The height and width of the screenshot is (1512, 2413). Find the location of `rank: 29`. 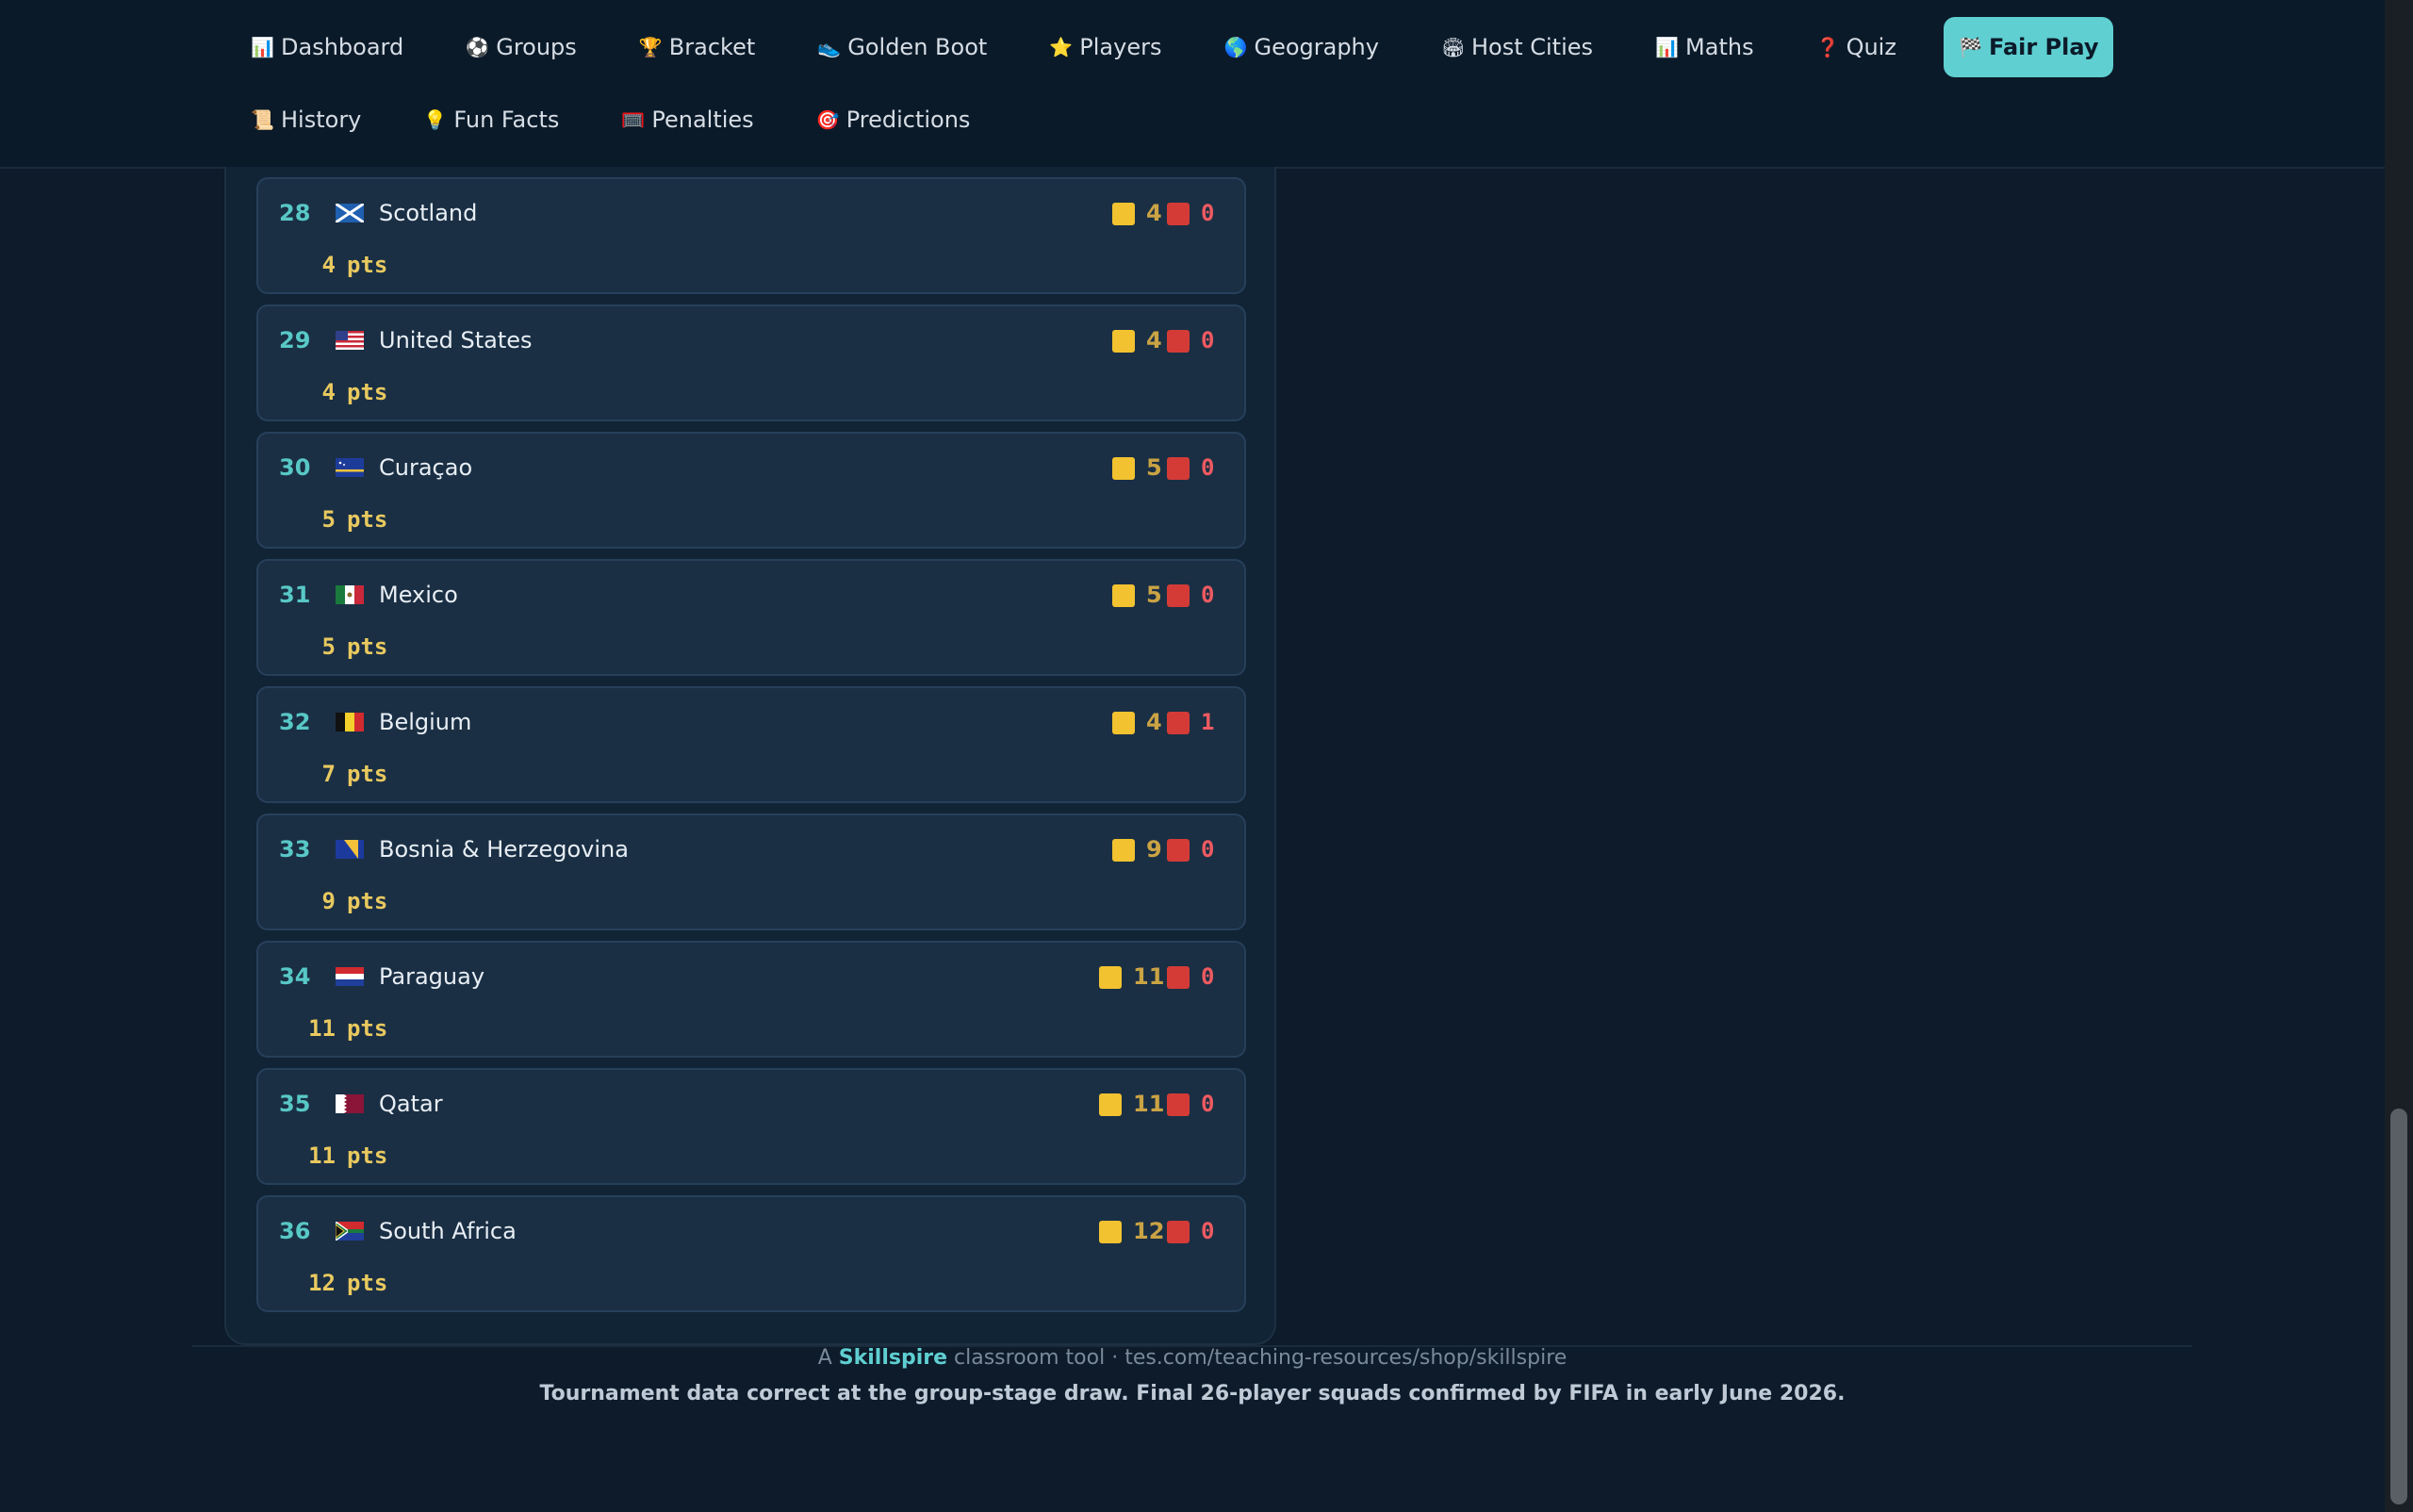

rank: 29 is located at coordinates (295, 340).